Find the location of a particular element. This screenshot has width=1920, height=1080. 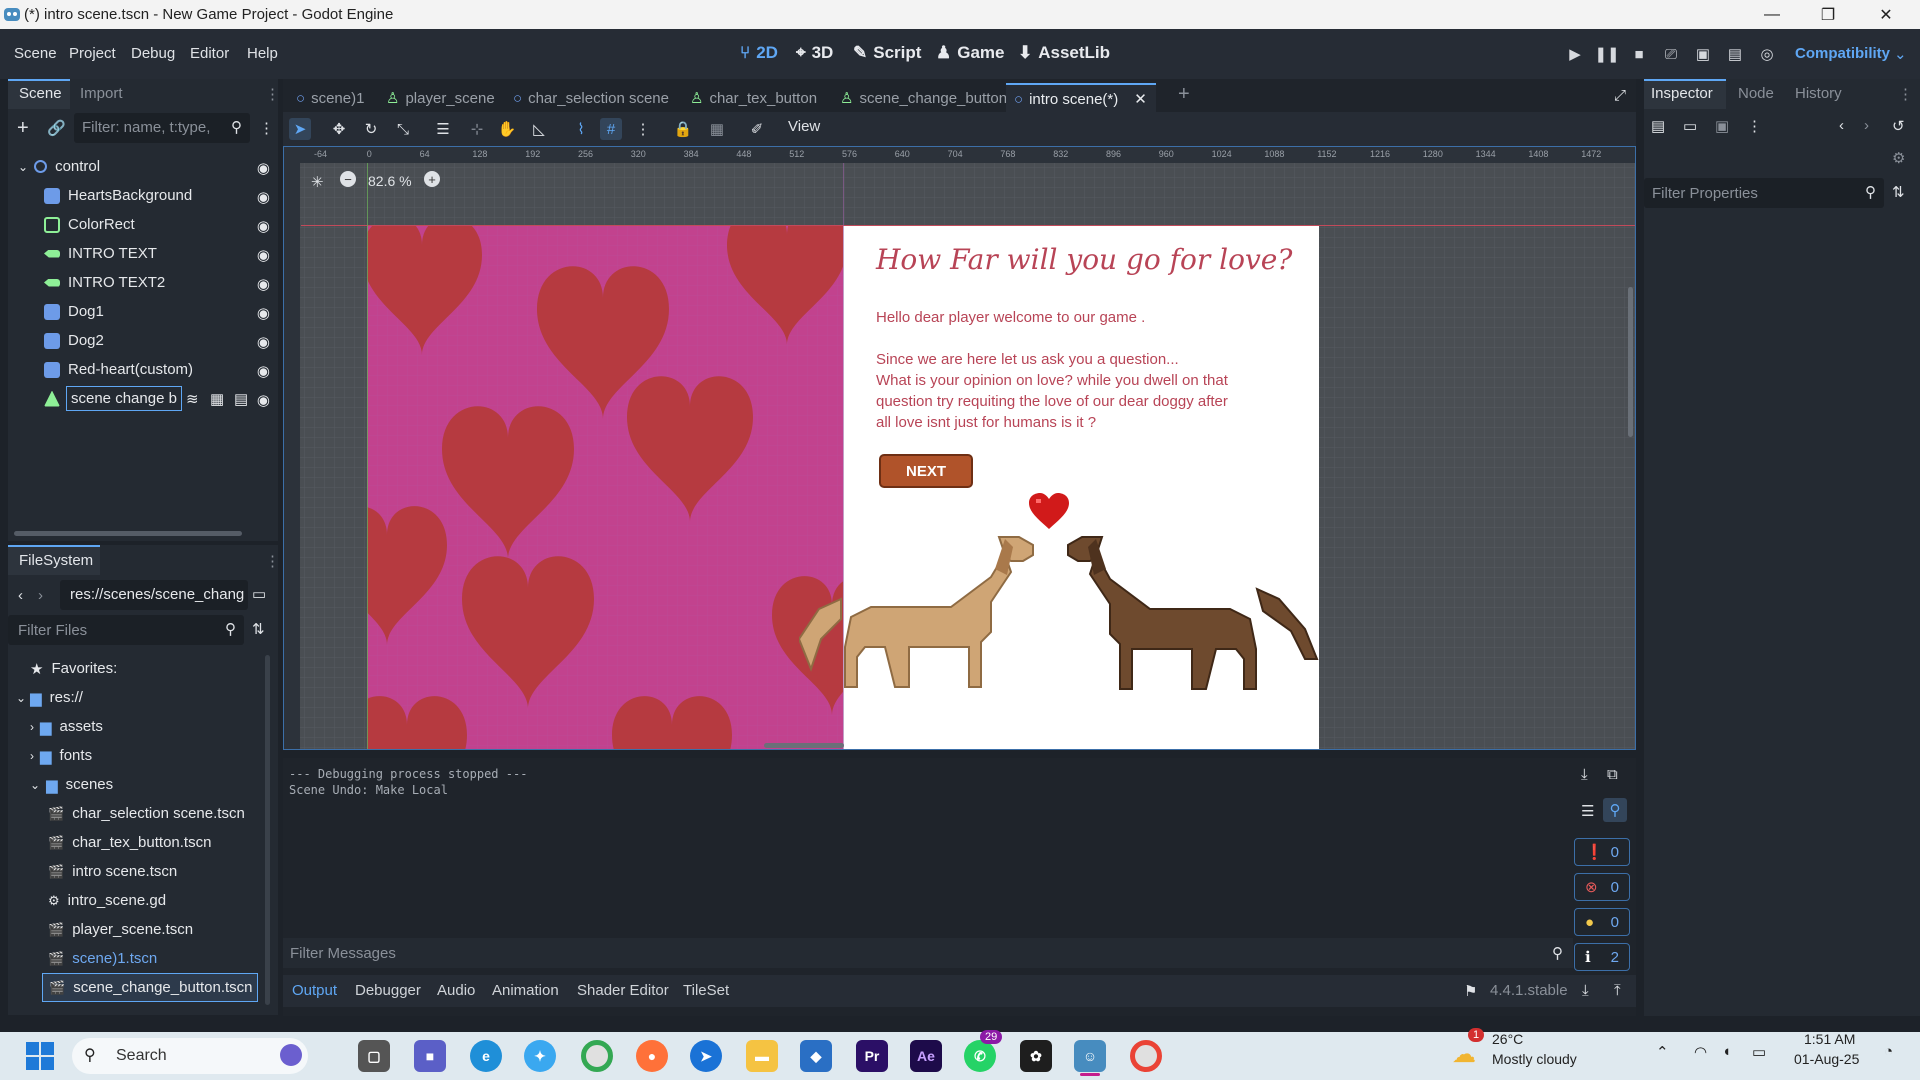

res-root-folder: ⌄ ▆ res:// is located at coordinates (146, 697).